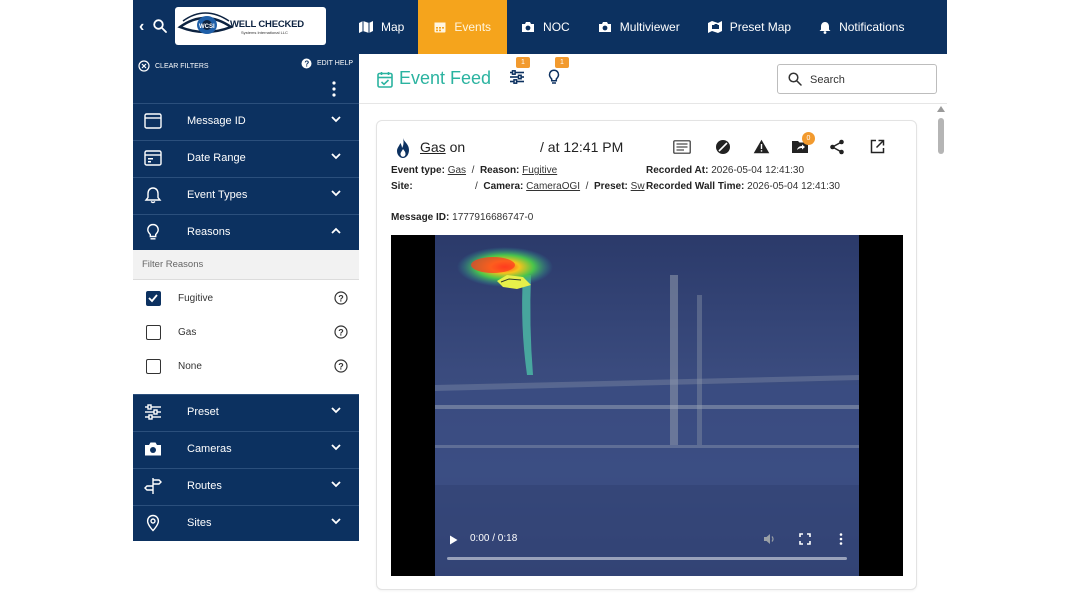 The height and width of the screenshot is (608, 1080). I want to click on scroll-up-arrow-icon, so click(941, 109).